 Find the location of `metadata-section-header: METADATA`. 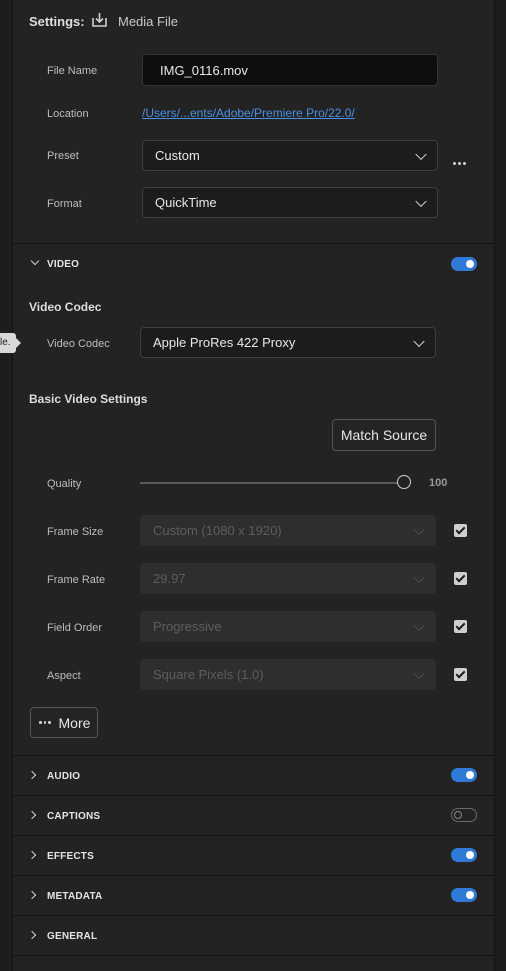

metadata-section-header: METADATA is located at coordinates (253, 895).